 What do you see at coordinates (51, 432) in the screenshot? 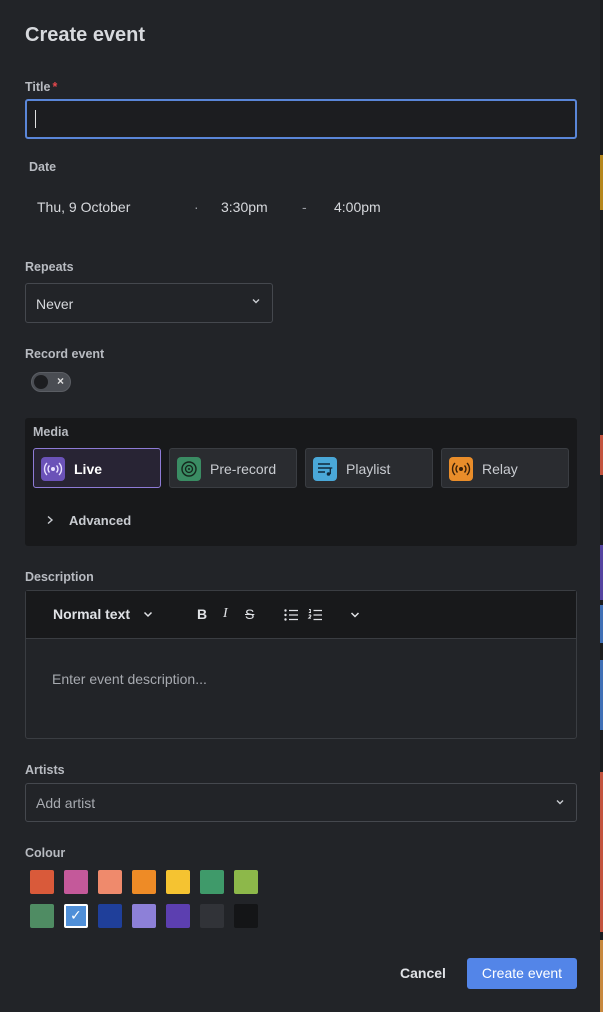
I see `media-label: Media` at bounding box center [51, 432].